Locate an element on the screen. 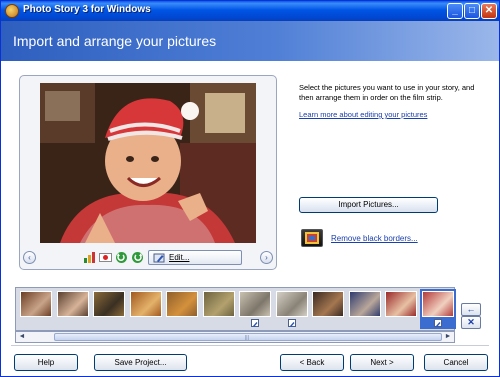 This screenshot has width=500, height=377. scroll-grip: ||| is located at coordinates (247, 338).